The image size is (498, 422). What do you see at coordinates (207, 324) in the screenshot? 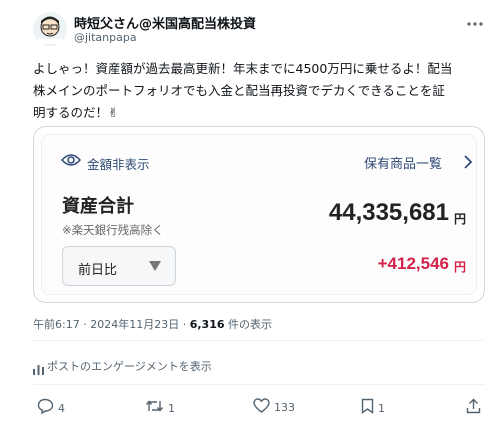
I see `view-count: 6,316` at bounding box center [207, 324].